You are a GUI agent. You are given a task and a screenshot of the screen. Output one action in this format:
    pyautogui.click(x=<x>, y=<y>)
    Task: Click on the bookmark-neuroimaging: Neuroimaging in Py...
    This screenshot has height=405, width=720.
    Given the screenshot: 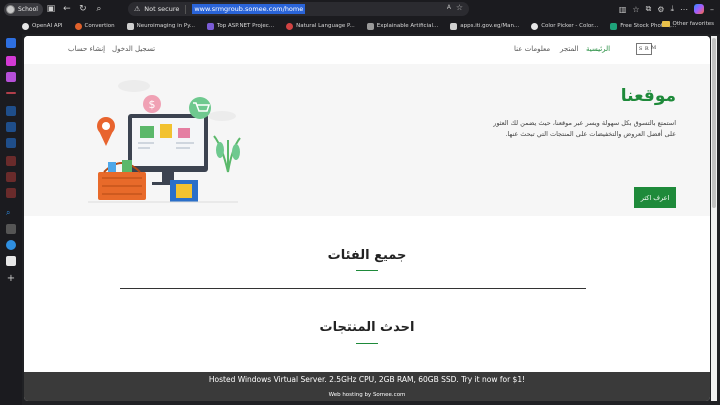 What is the action you would take?
    pyautogui.click(x=160, y=26)
    